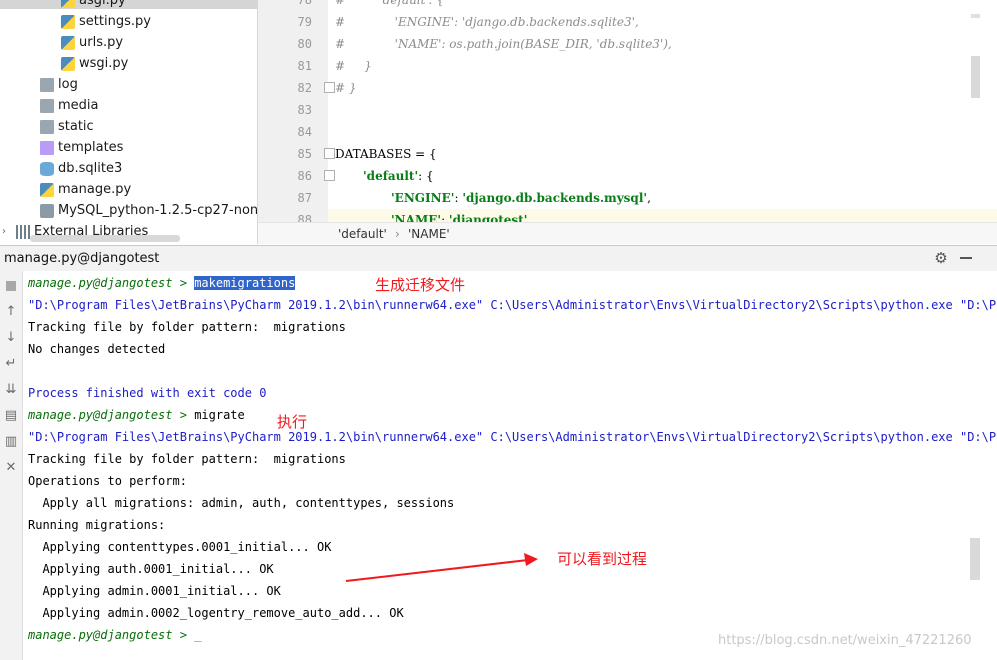  I want to click on tree-item-label: urls.py, so click(101, 42).